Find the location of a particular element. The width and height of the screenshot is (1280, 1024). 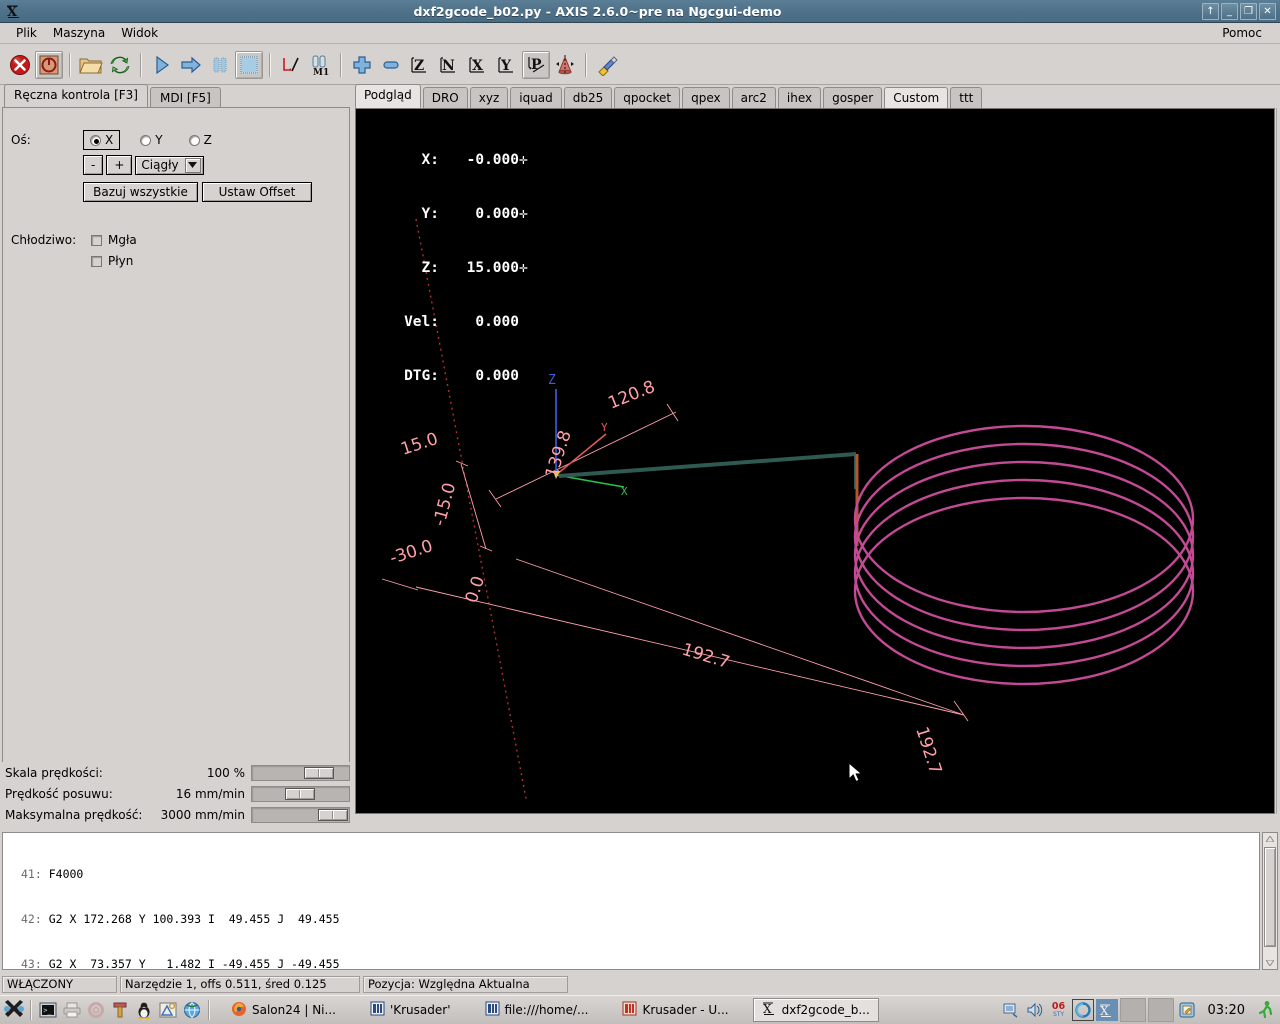

machine-power-button is located at coordinates (49, 64).